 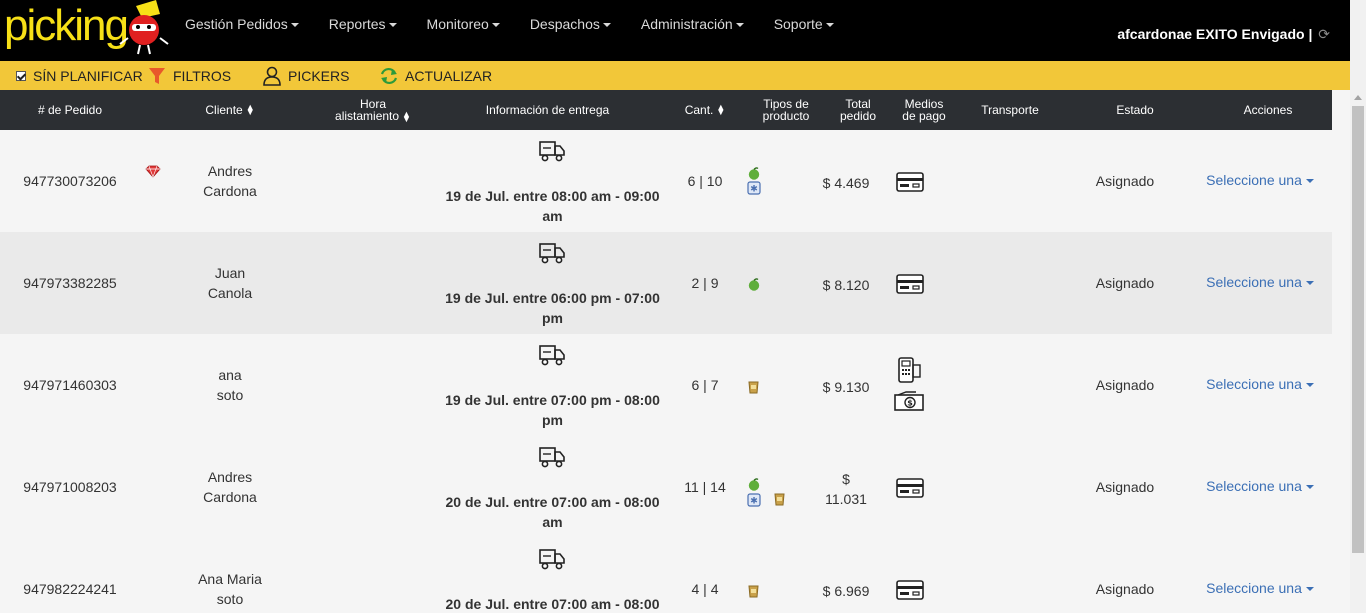 I want to click on order-total-text: $ 6.969, so click(x=846, y=591).